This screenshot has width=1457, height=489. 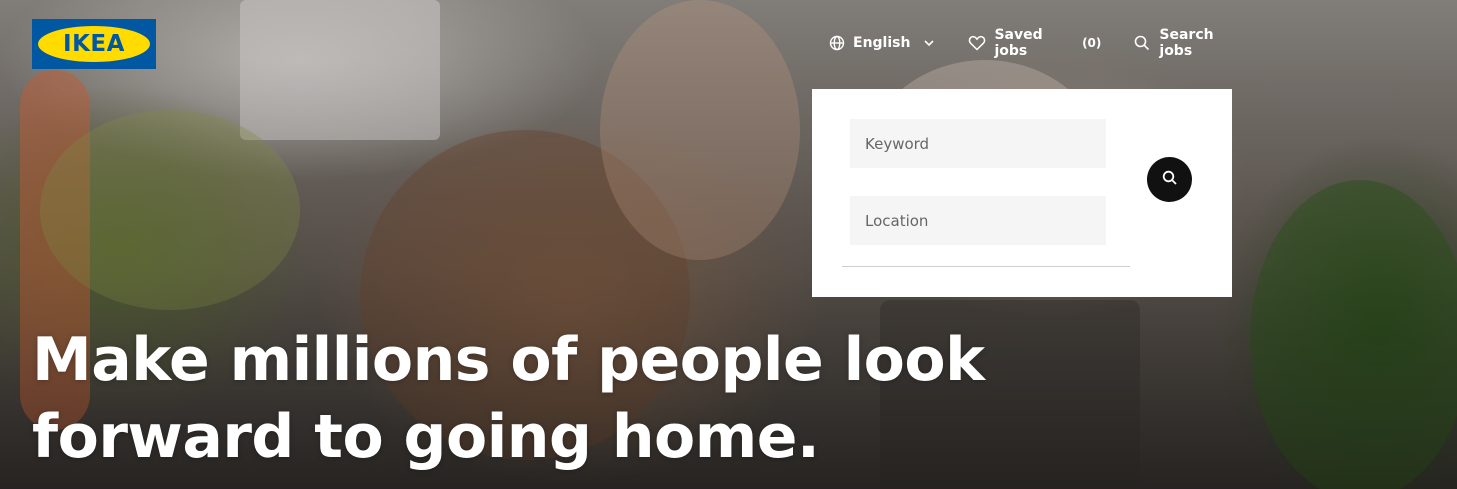 I want to click on top-navigation: English Saved jobs (0) Search jobs, so click(x=1029, y=43).